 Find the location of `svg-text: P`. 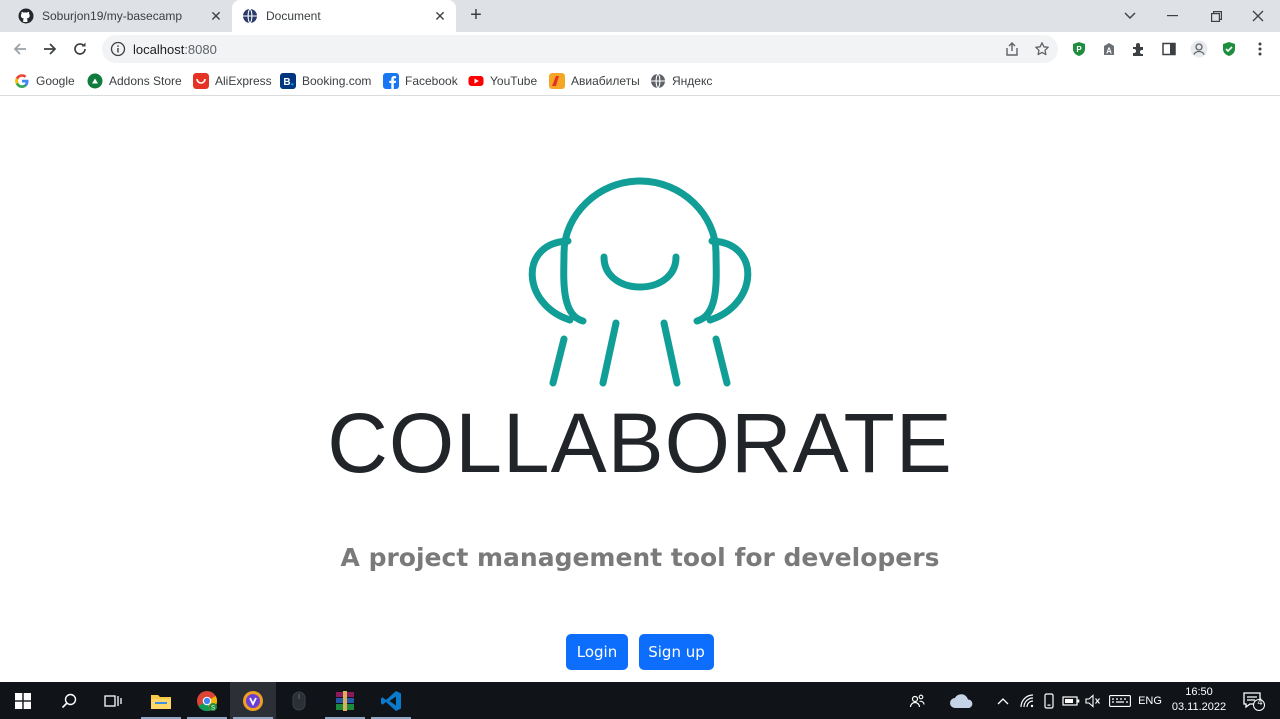

svg-text: P is located at coordinates (1079, 49).